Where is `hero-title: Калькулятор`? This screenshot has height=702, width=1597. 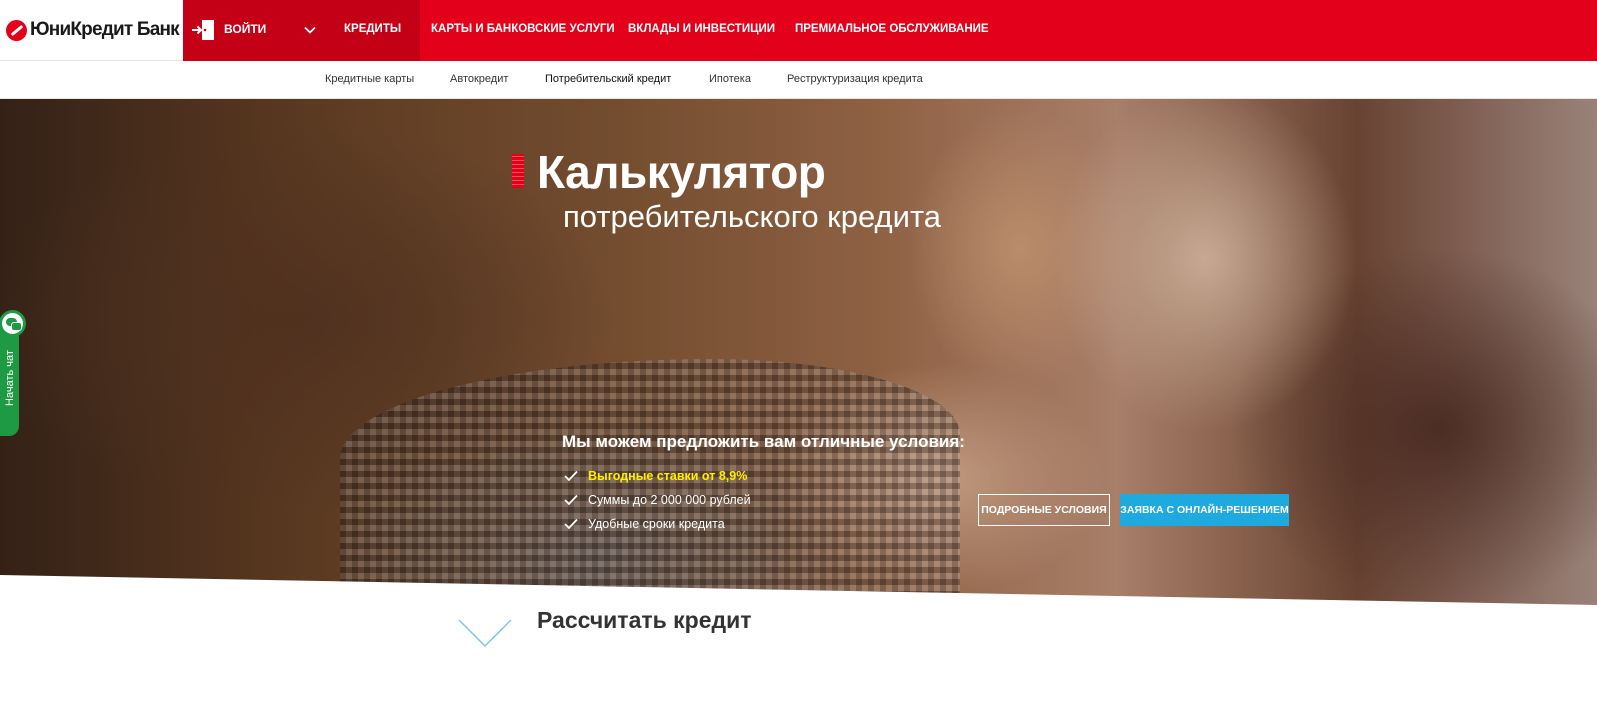 hero-title: Калькулятор is located at coordinates (681, 172).